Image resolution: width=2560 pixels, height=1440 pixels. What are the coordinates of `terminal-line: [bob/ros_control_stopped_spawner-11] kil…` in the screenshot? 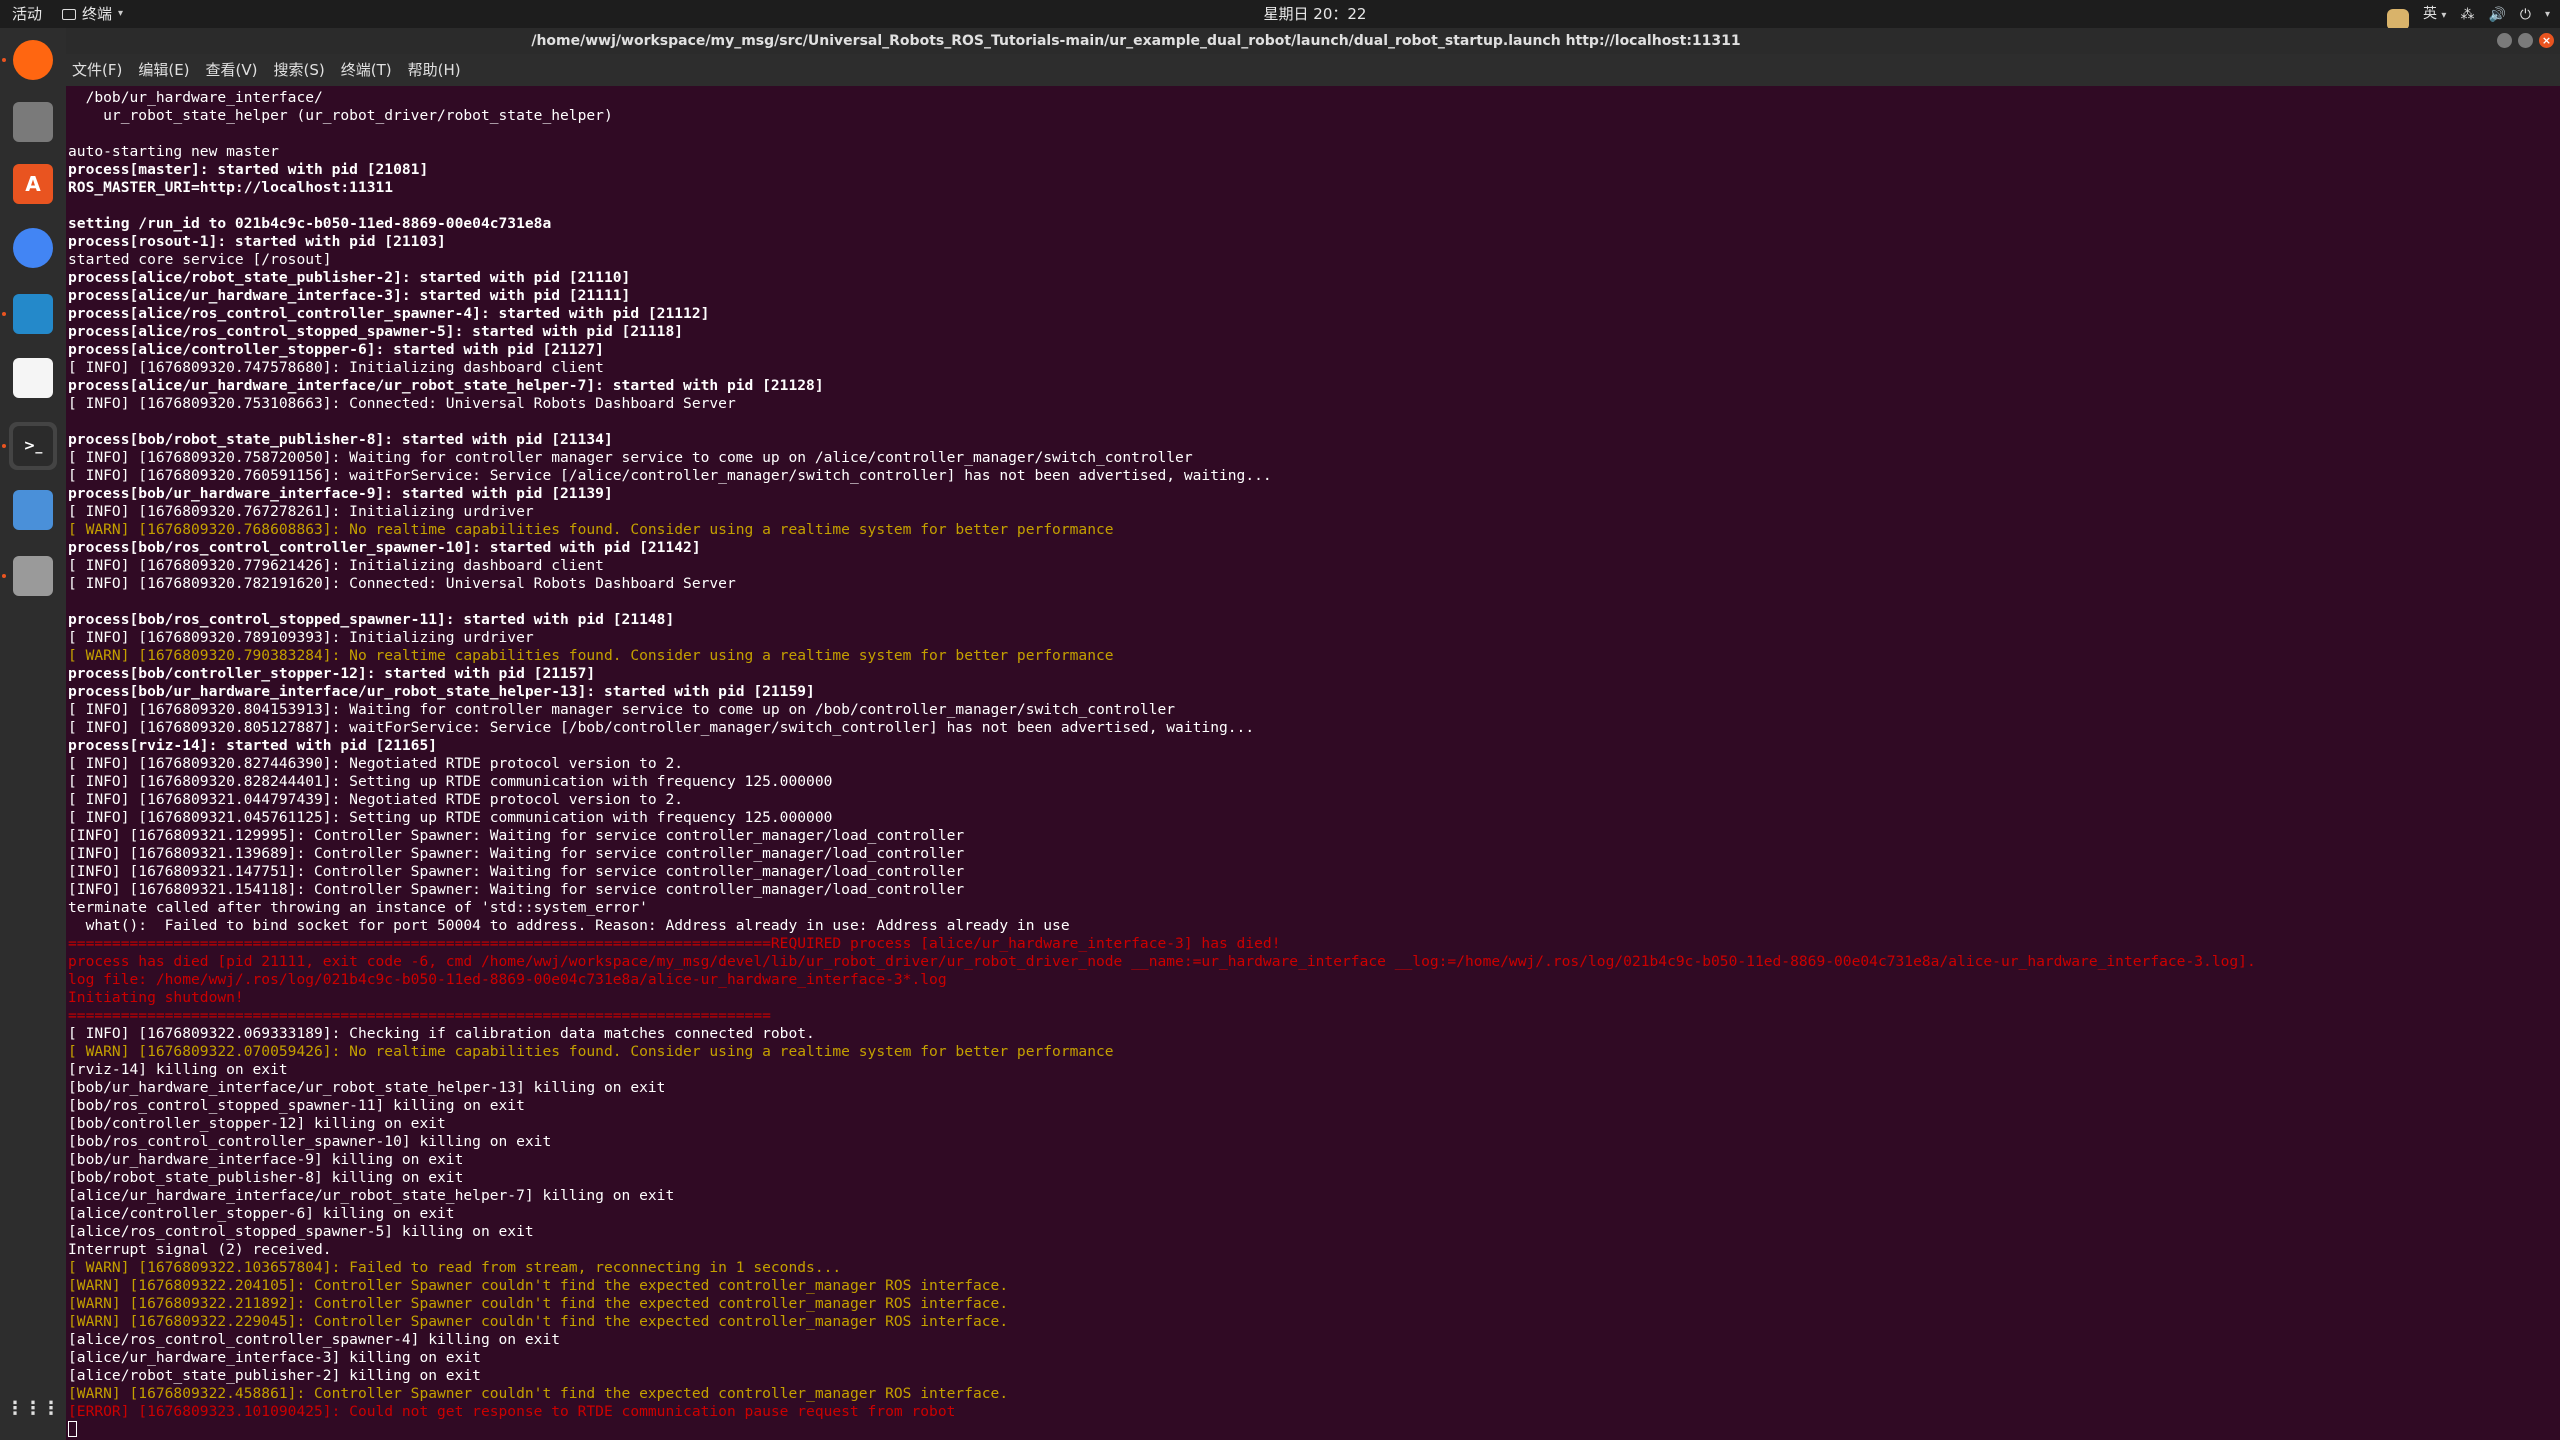 It's located at (296, 1105).